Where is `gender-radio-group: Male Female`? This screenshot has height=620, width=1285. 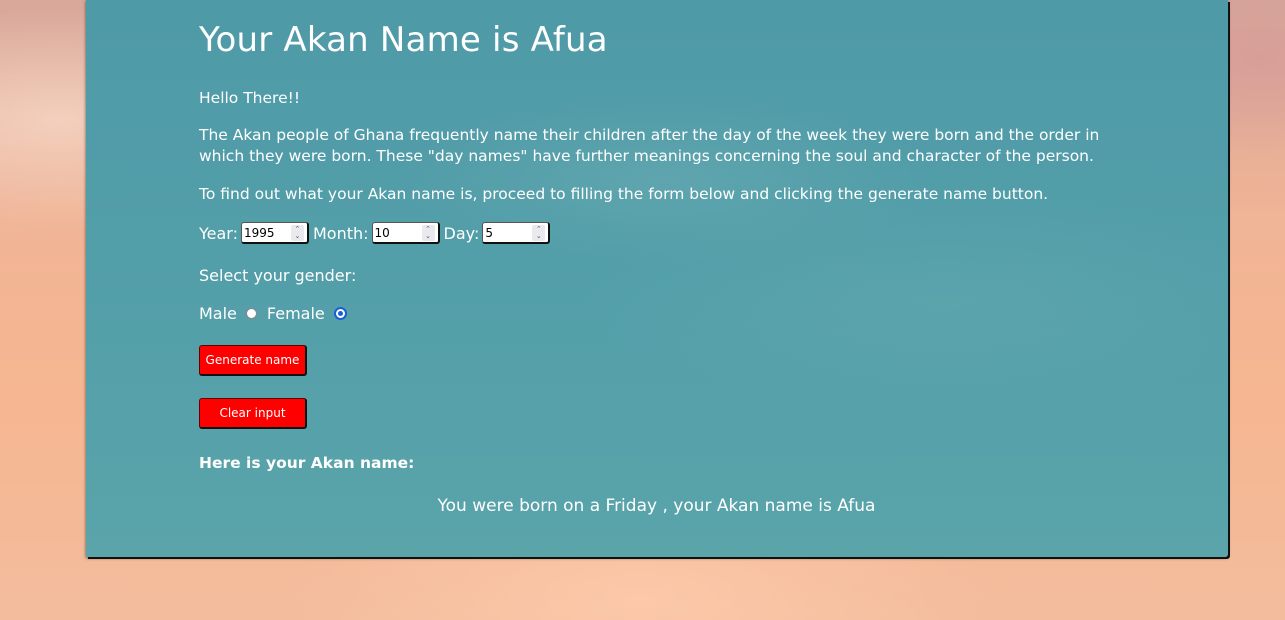
gender-radio-group: Male Female is located at coordinates (278, 313).